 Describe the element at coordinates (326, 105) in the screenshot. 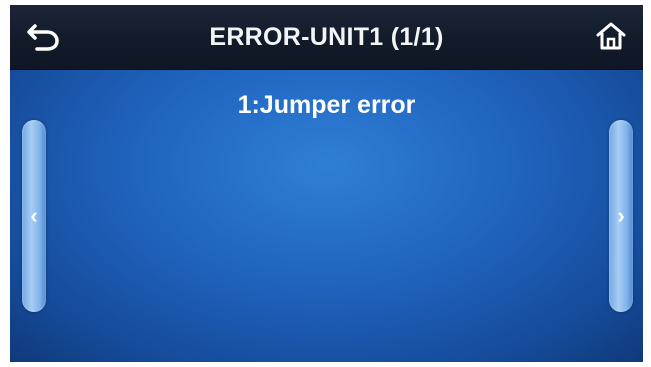

I see `error-message: 1:Jumper error` at that location.